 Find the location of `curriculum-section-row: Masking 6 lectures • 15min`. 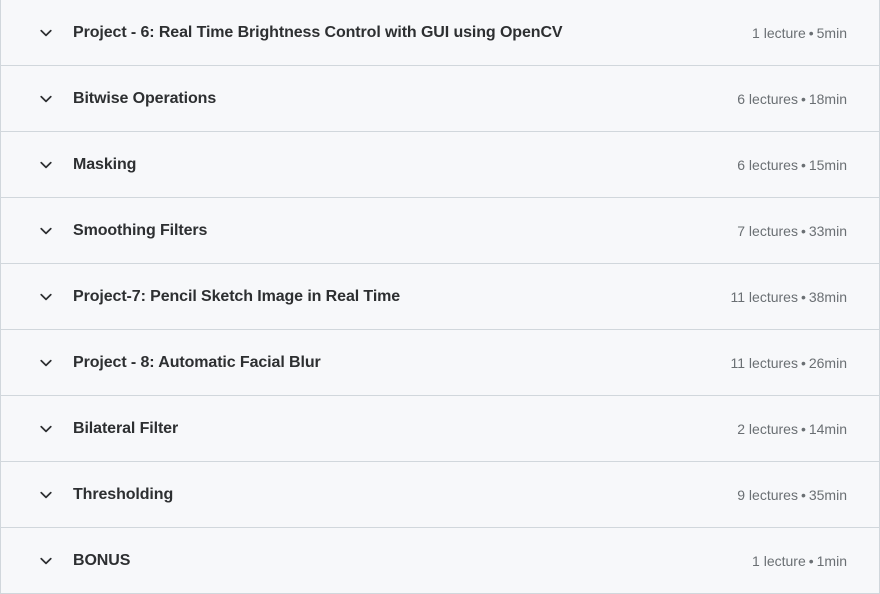

curriculum-section-row: Masking 6 lectures • 15min is located at coordinates (440, 165).